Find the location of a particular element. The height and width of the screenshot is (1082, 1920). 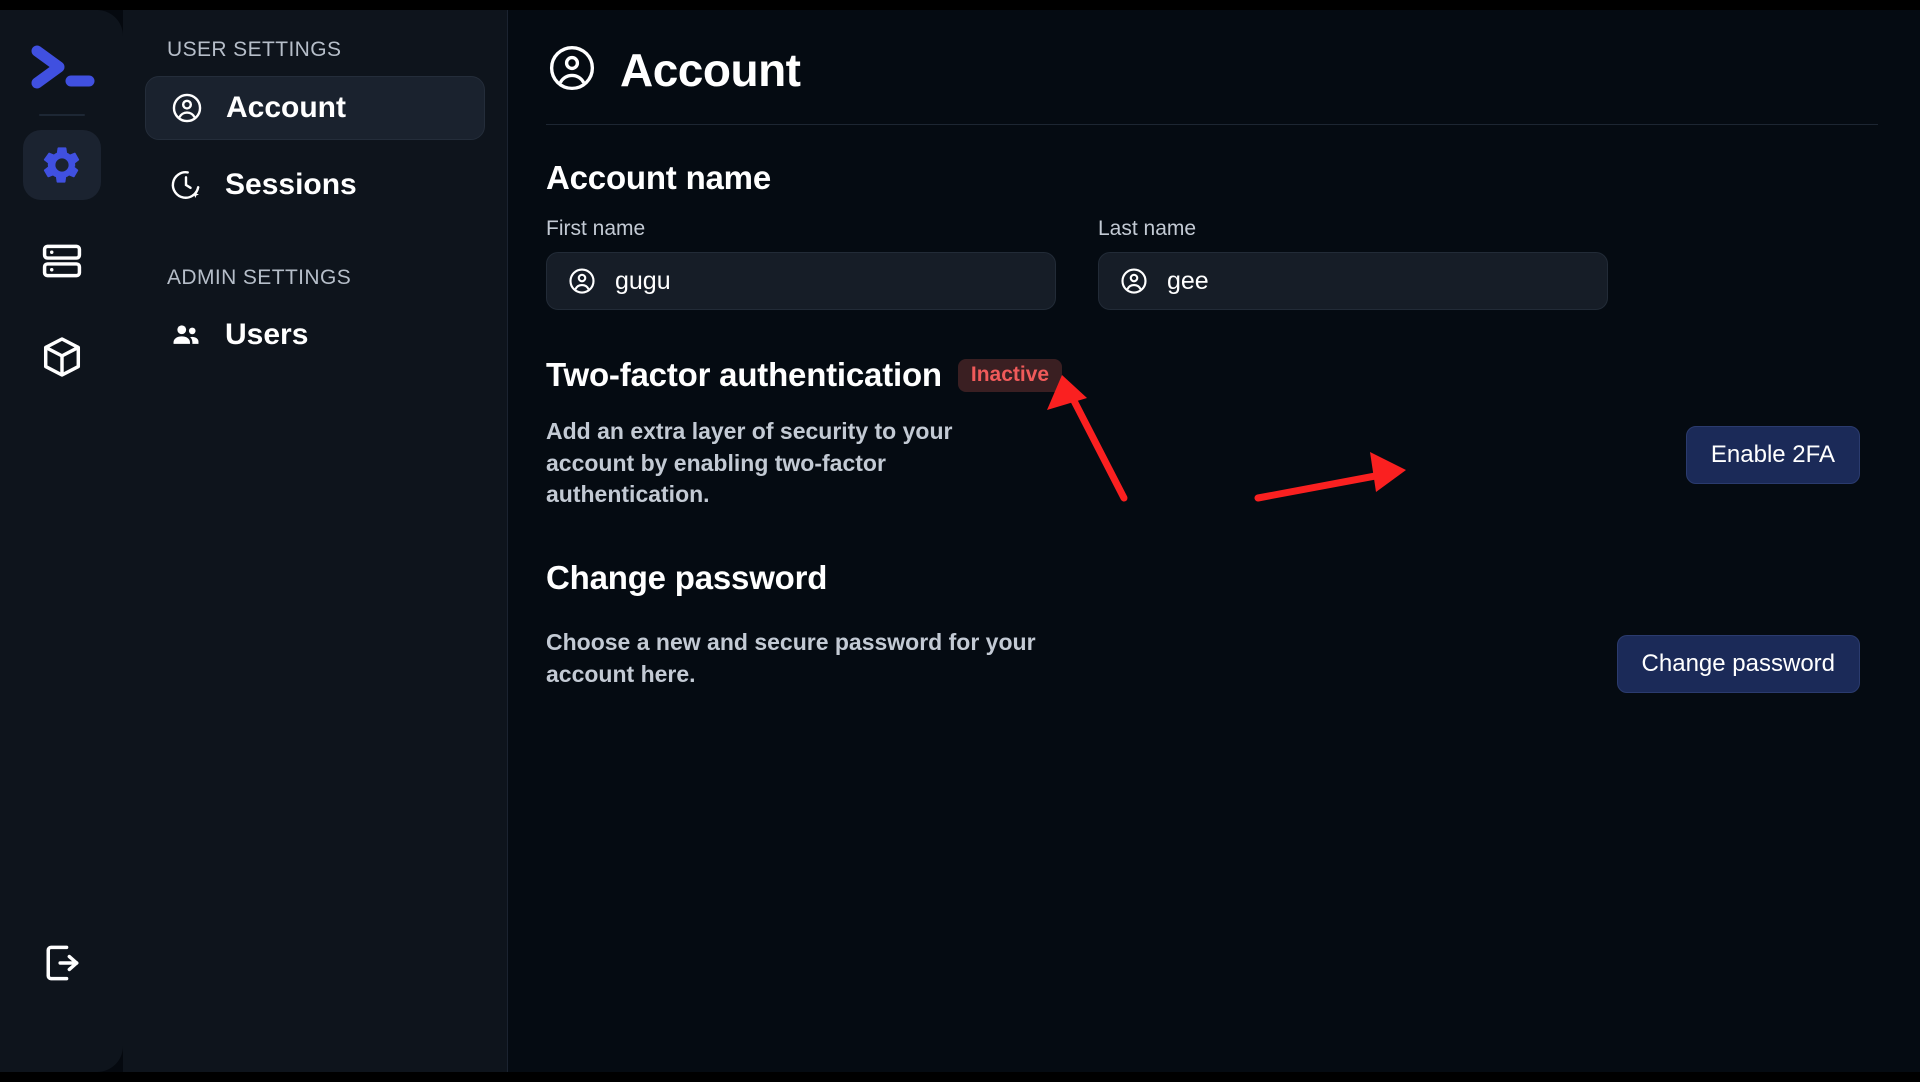

account-name-heading: Account name is located at coordinates (658, 177).